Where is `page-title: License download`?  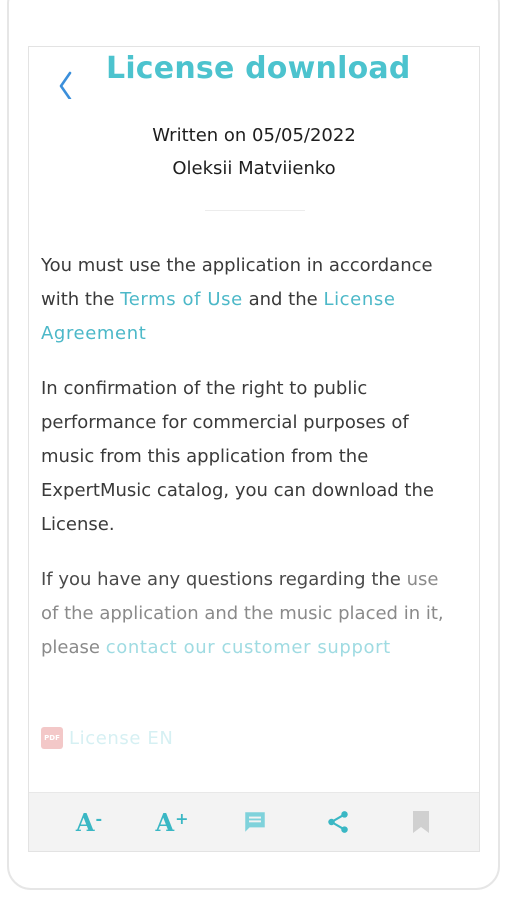 page-title: License download is located at coordinates (258, 68).